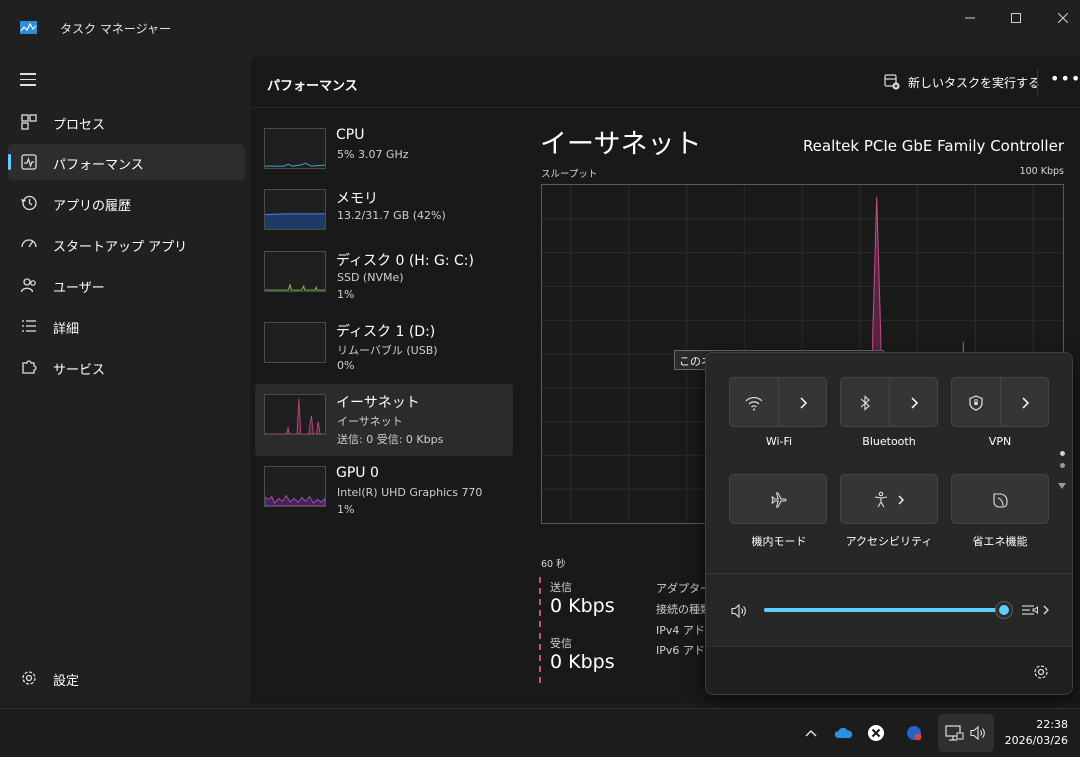  I want to click on run-task-icon, so click(892, 82).